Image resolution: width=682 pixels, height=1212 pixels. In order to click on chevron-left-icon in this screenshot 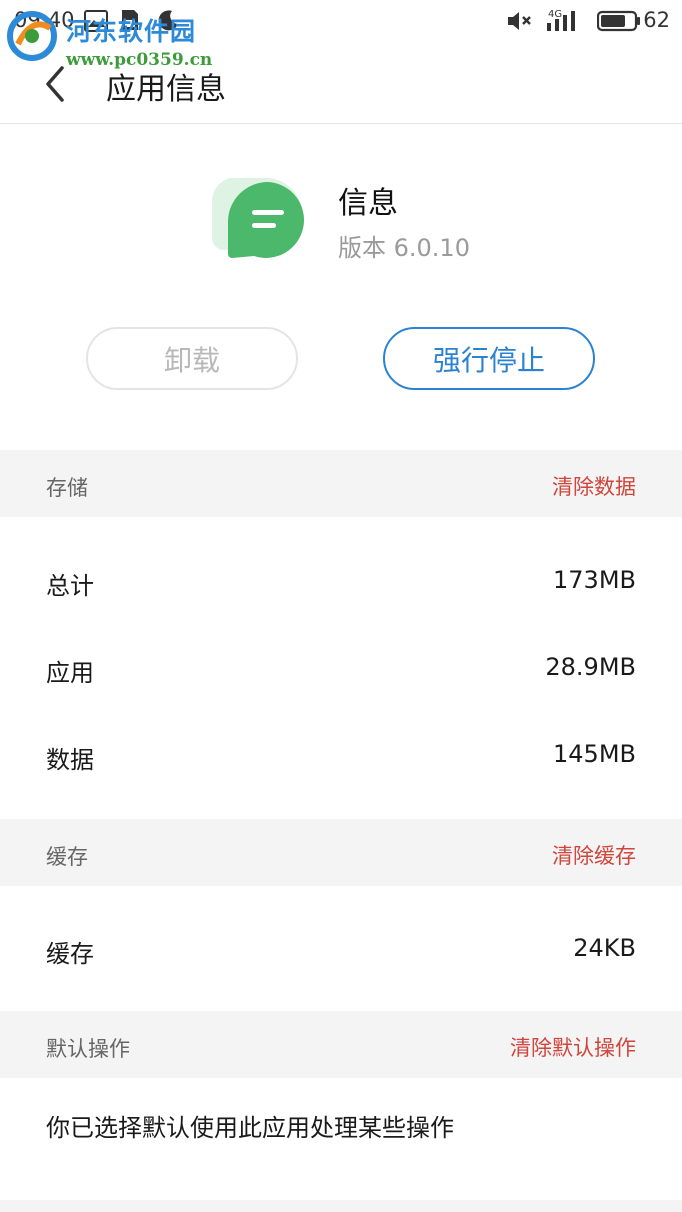, I will do `click(55, 84)`.